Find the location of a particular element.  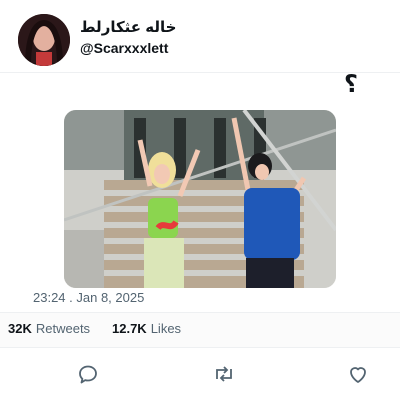

author-handle: @Scarxxxlett is located at coordinates (124, 48).